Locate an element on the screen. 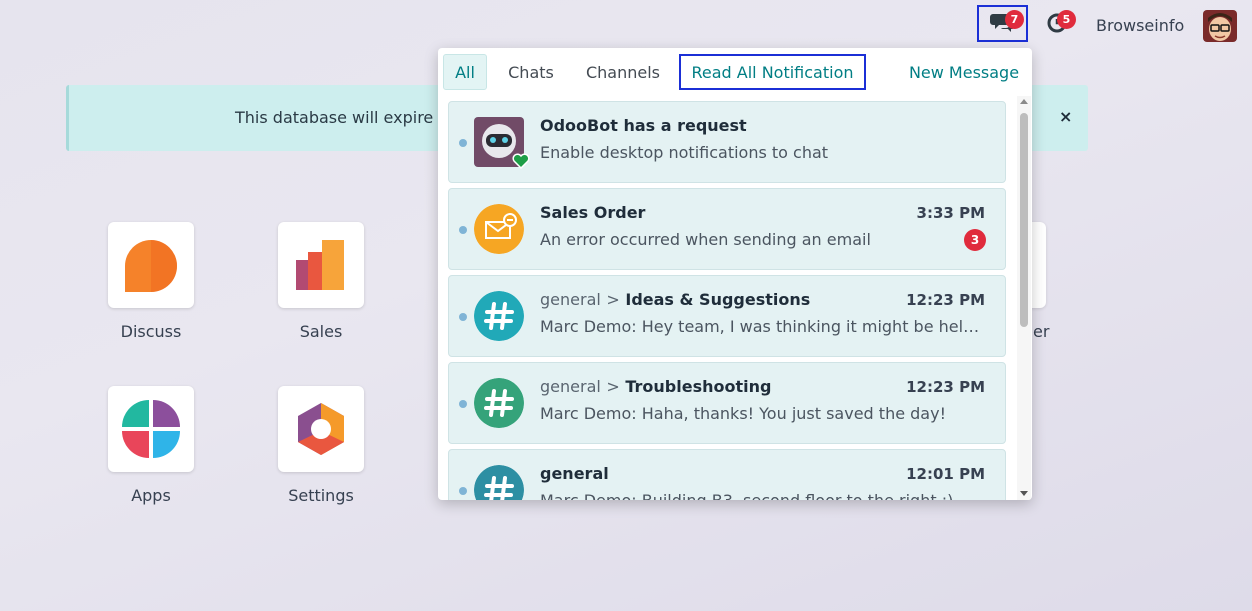 The image size is (1252, 611). chat-counter-badge: 7 is located at coordinates (1014, 19).